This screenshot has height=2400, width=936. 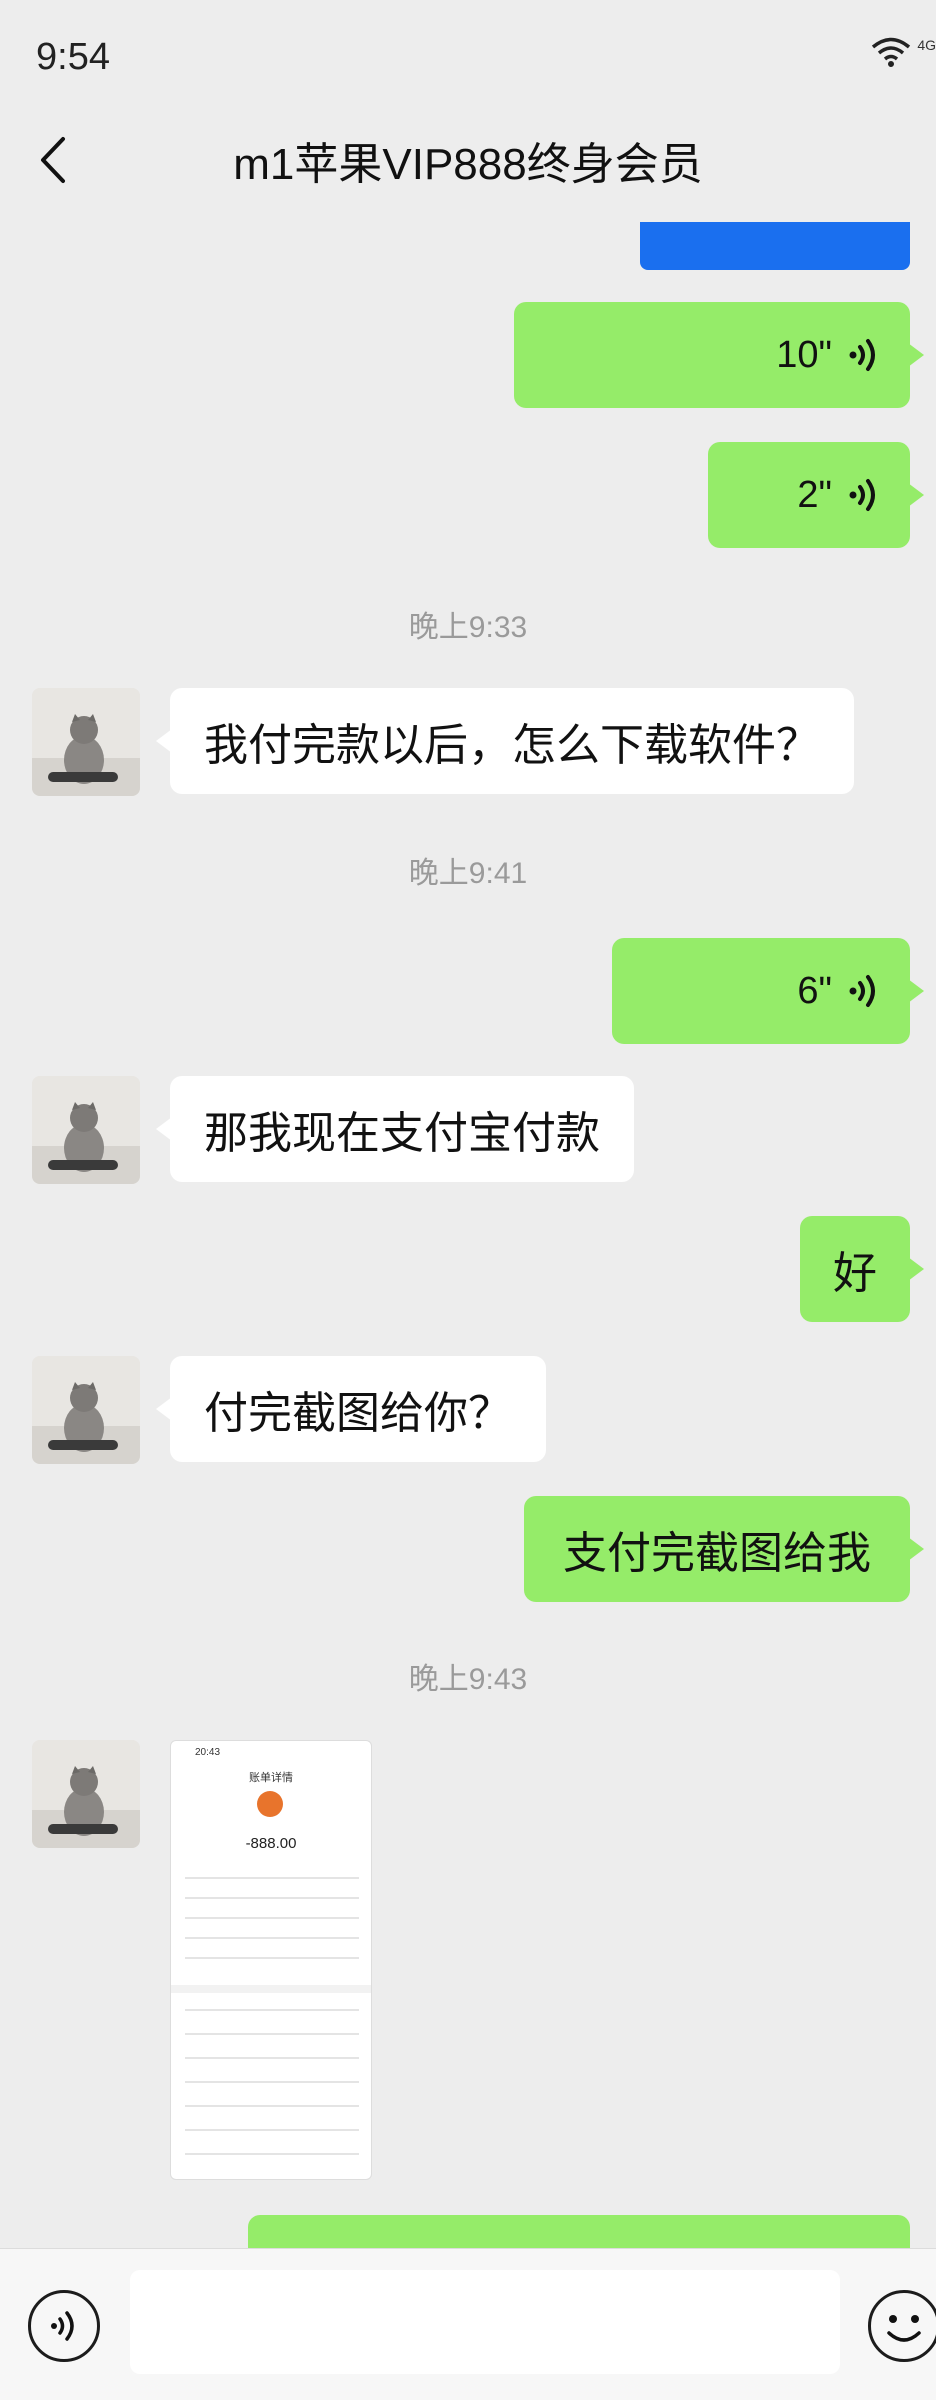 I want to click on incoming-message: 那我现在支付宝付款, so click(x=395, y=1129).